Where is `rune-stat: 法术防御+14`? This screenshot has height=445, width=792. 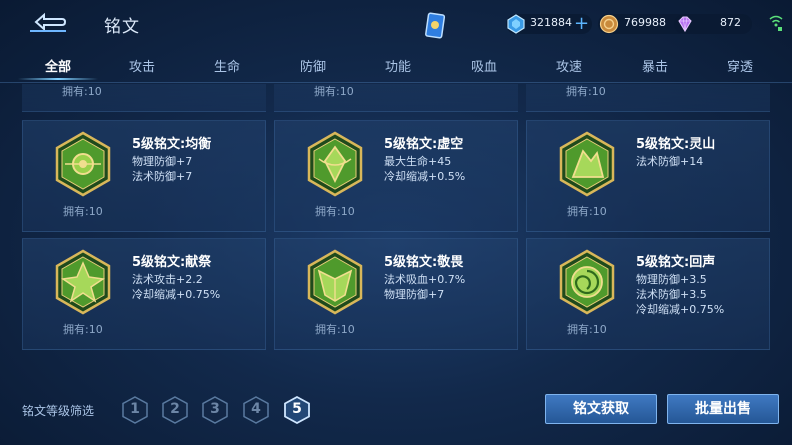
rune-stat: 法术防御+14 is located at coordinates (670, 161).